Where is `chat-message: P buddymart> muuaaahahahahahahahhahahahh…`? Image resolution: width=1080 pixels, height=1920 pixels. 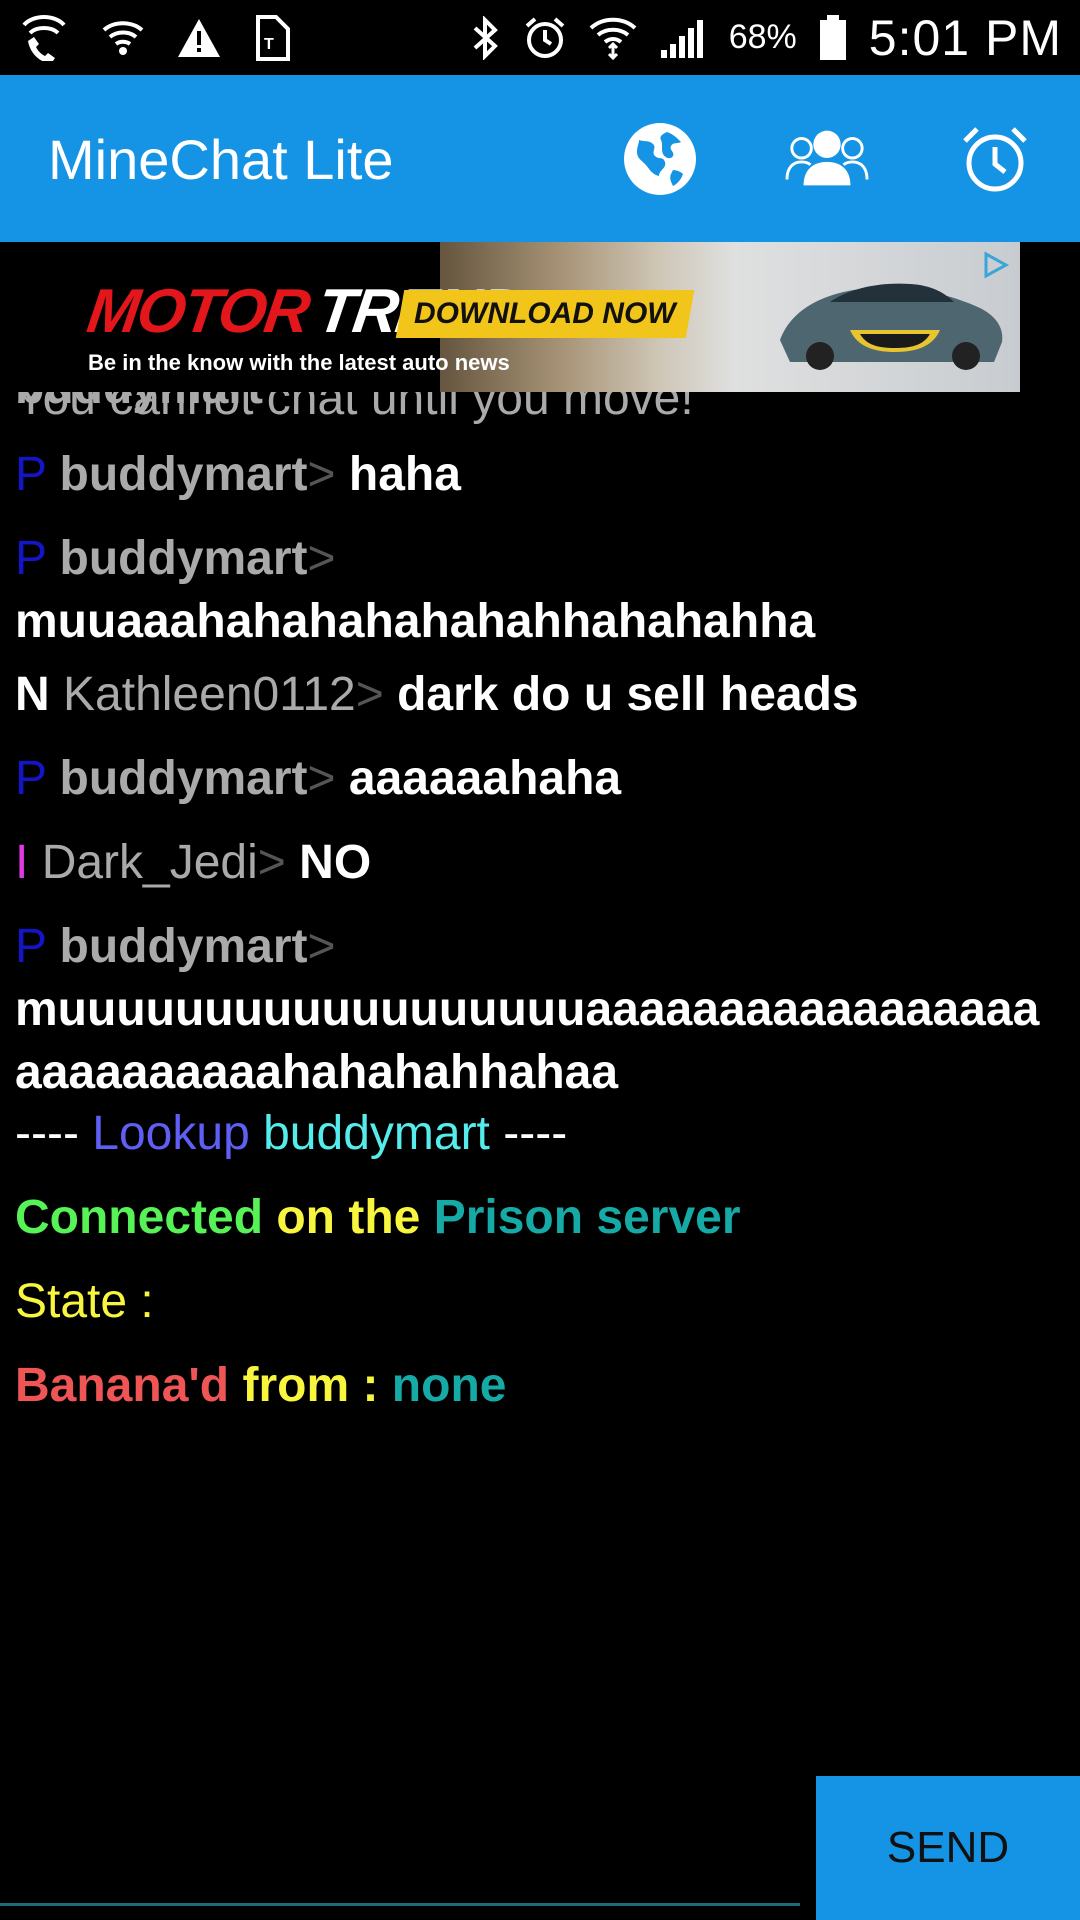
chat-message: P buddymart> muuaaahahahahahahahhahahahh… is located at coordinates (540, 590).